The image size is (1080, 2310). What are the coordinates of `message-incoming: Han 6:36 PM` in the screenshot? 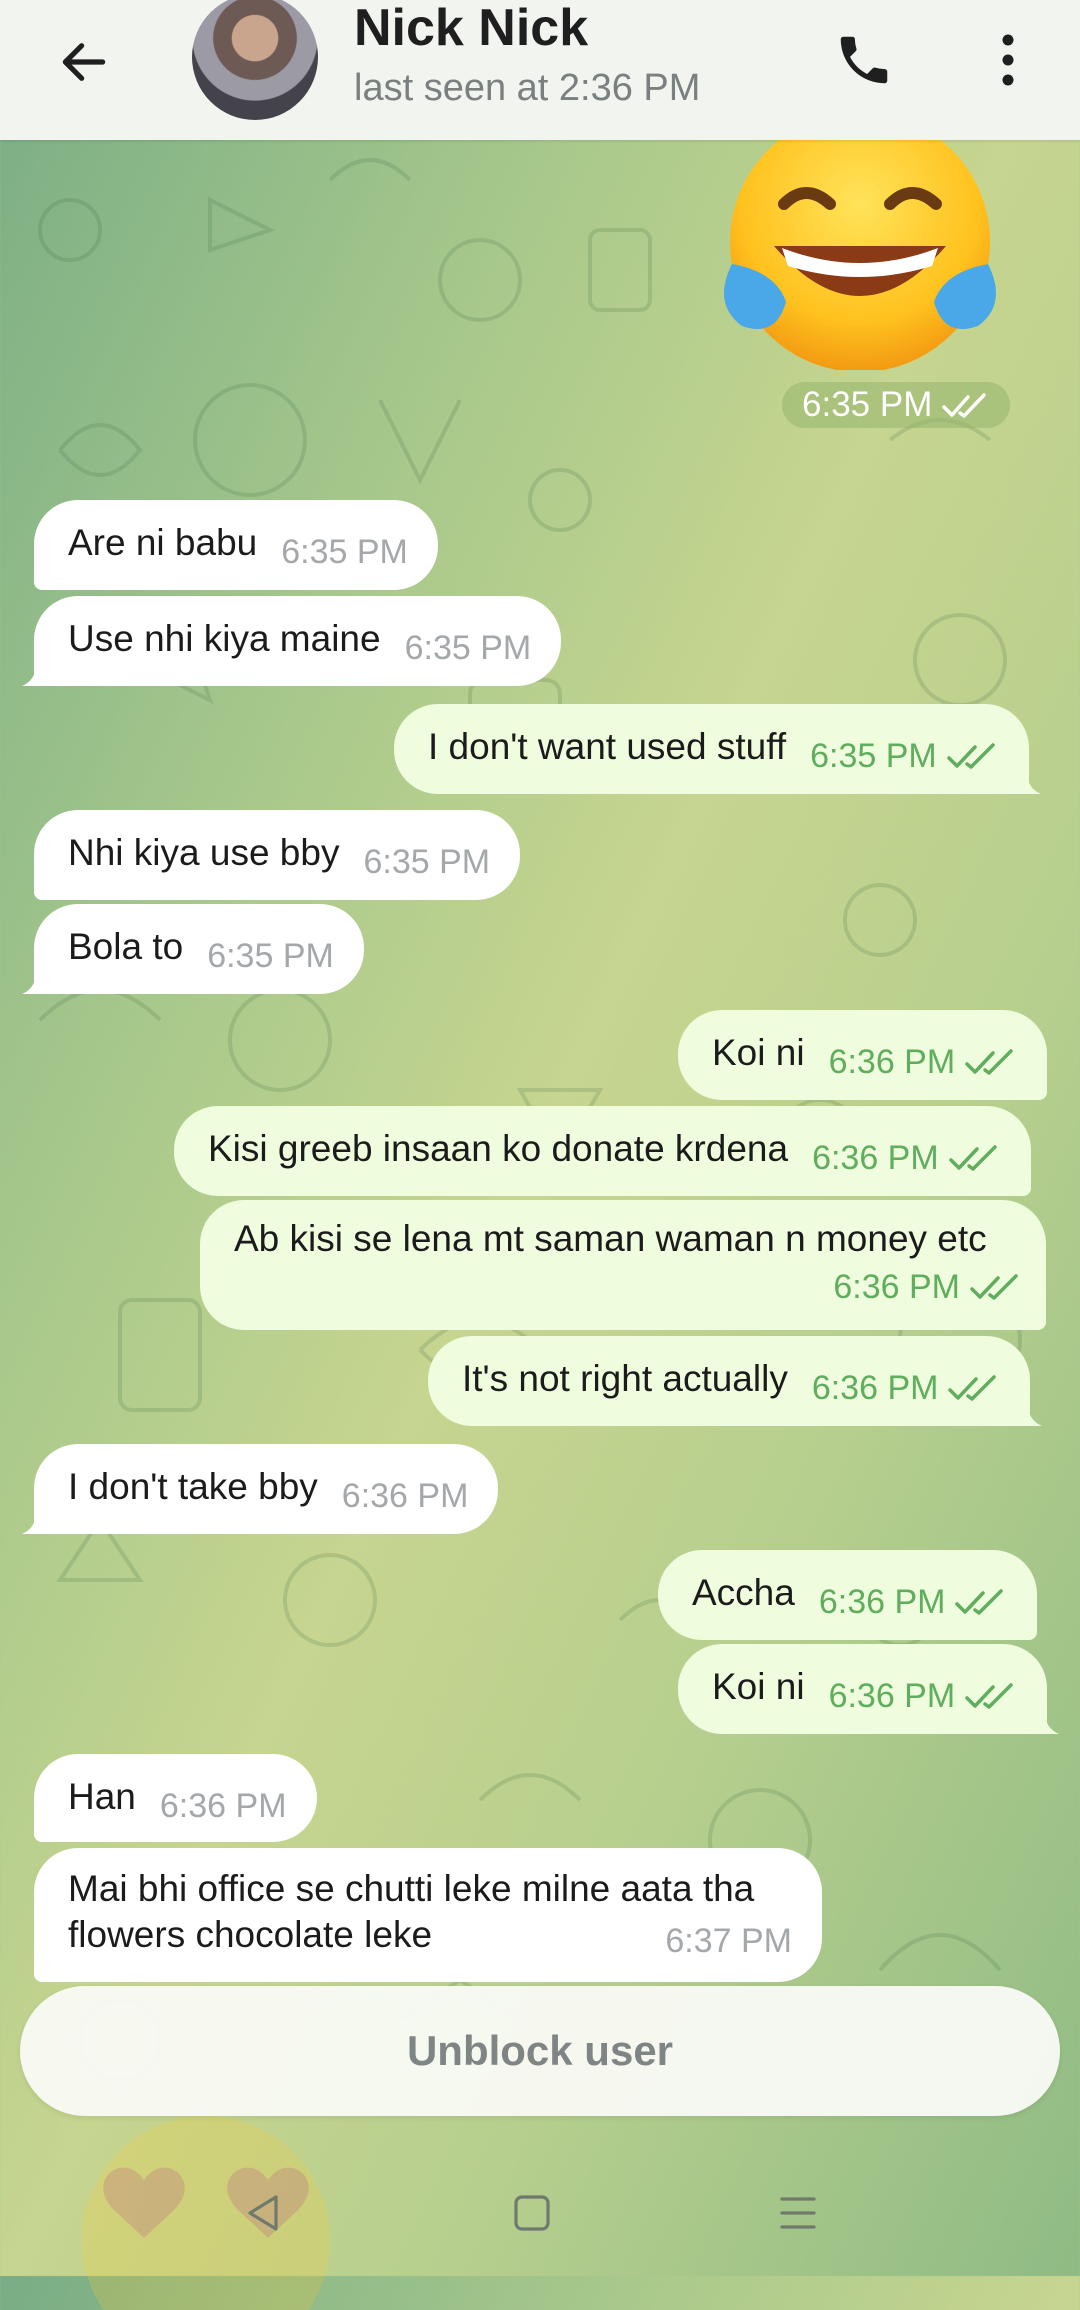 It's located at (175, 1798).